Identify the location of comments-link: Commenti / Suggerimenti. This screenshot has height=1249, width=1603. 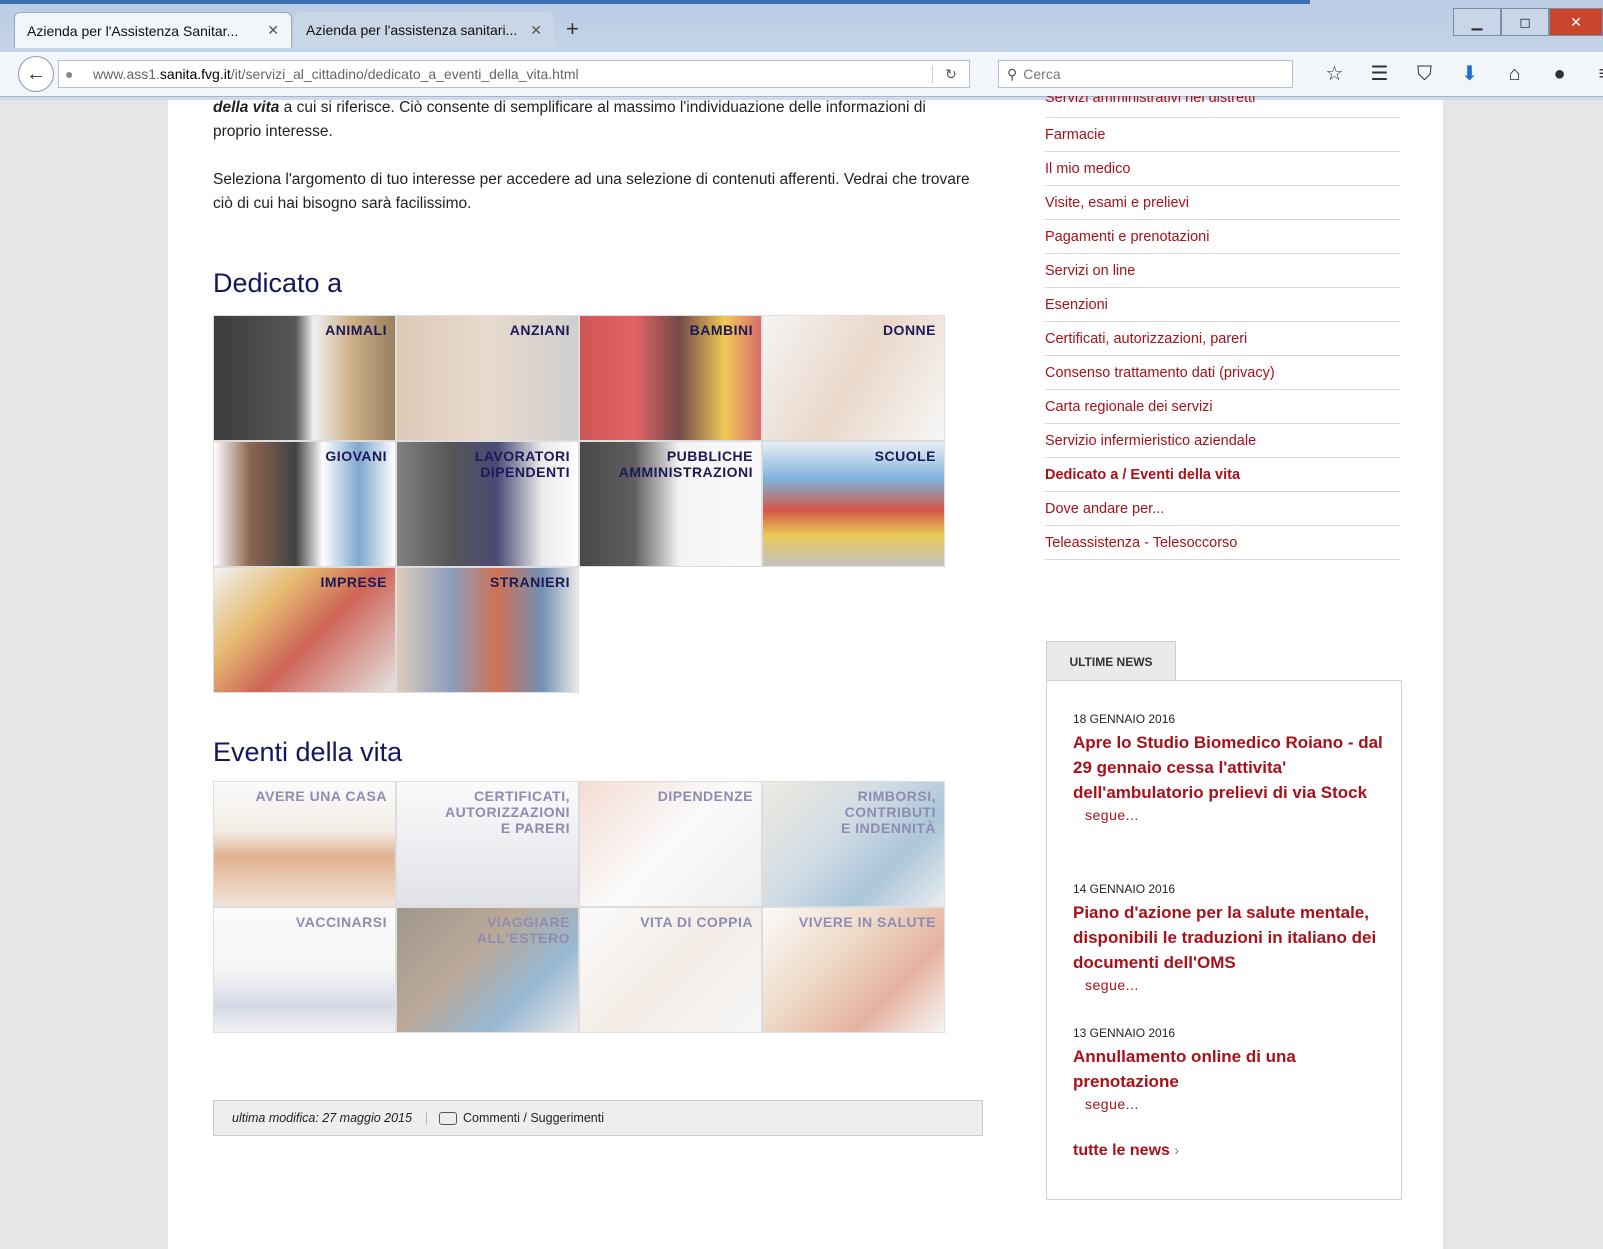
(515, 1118).